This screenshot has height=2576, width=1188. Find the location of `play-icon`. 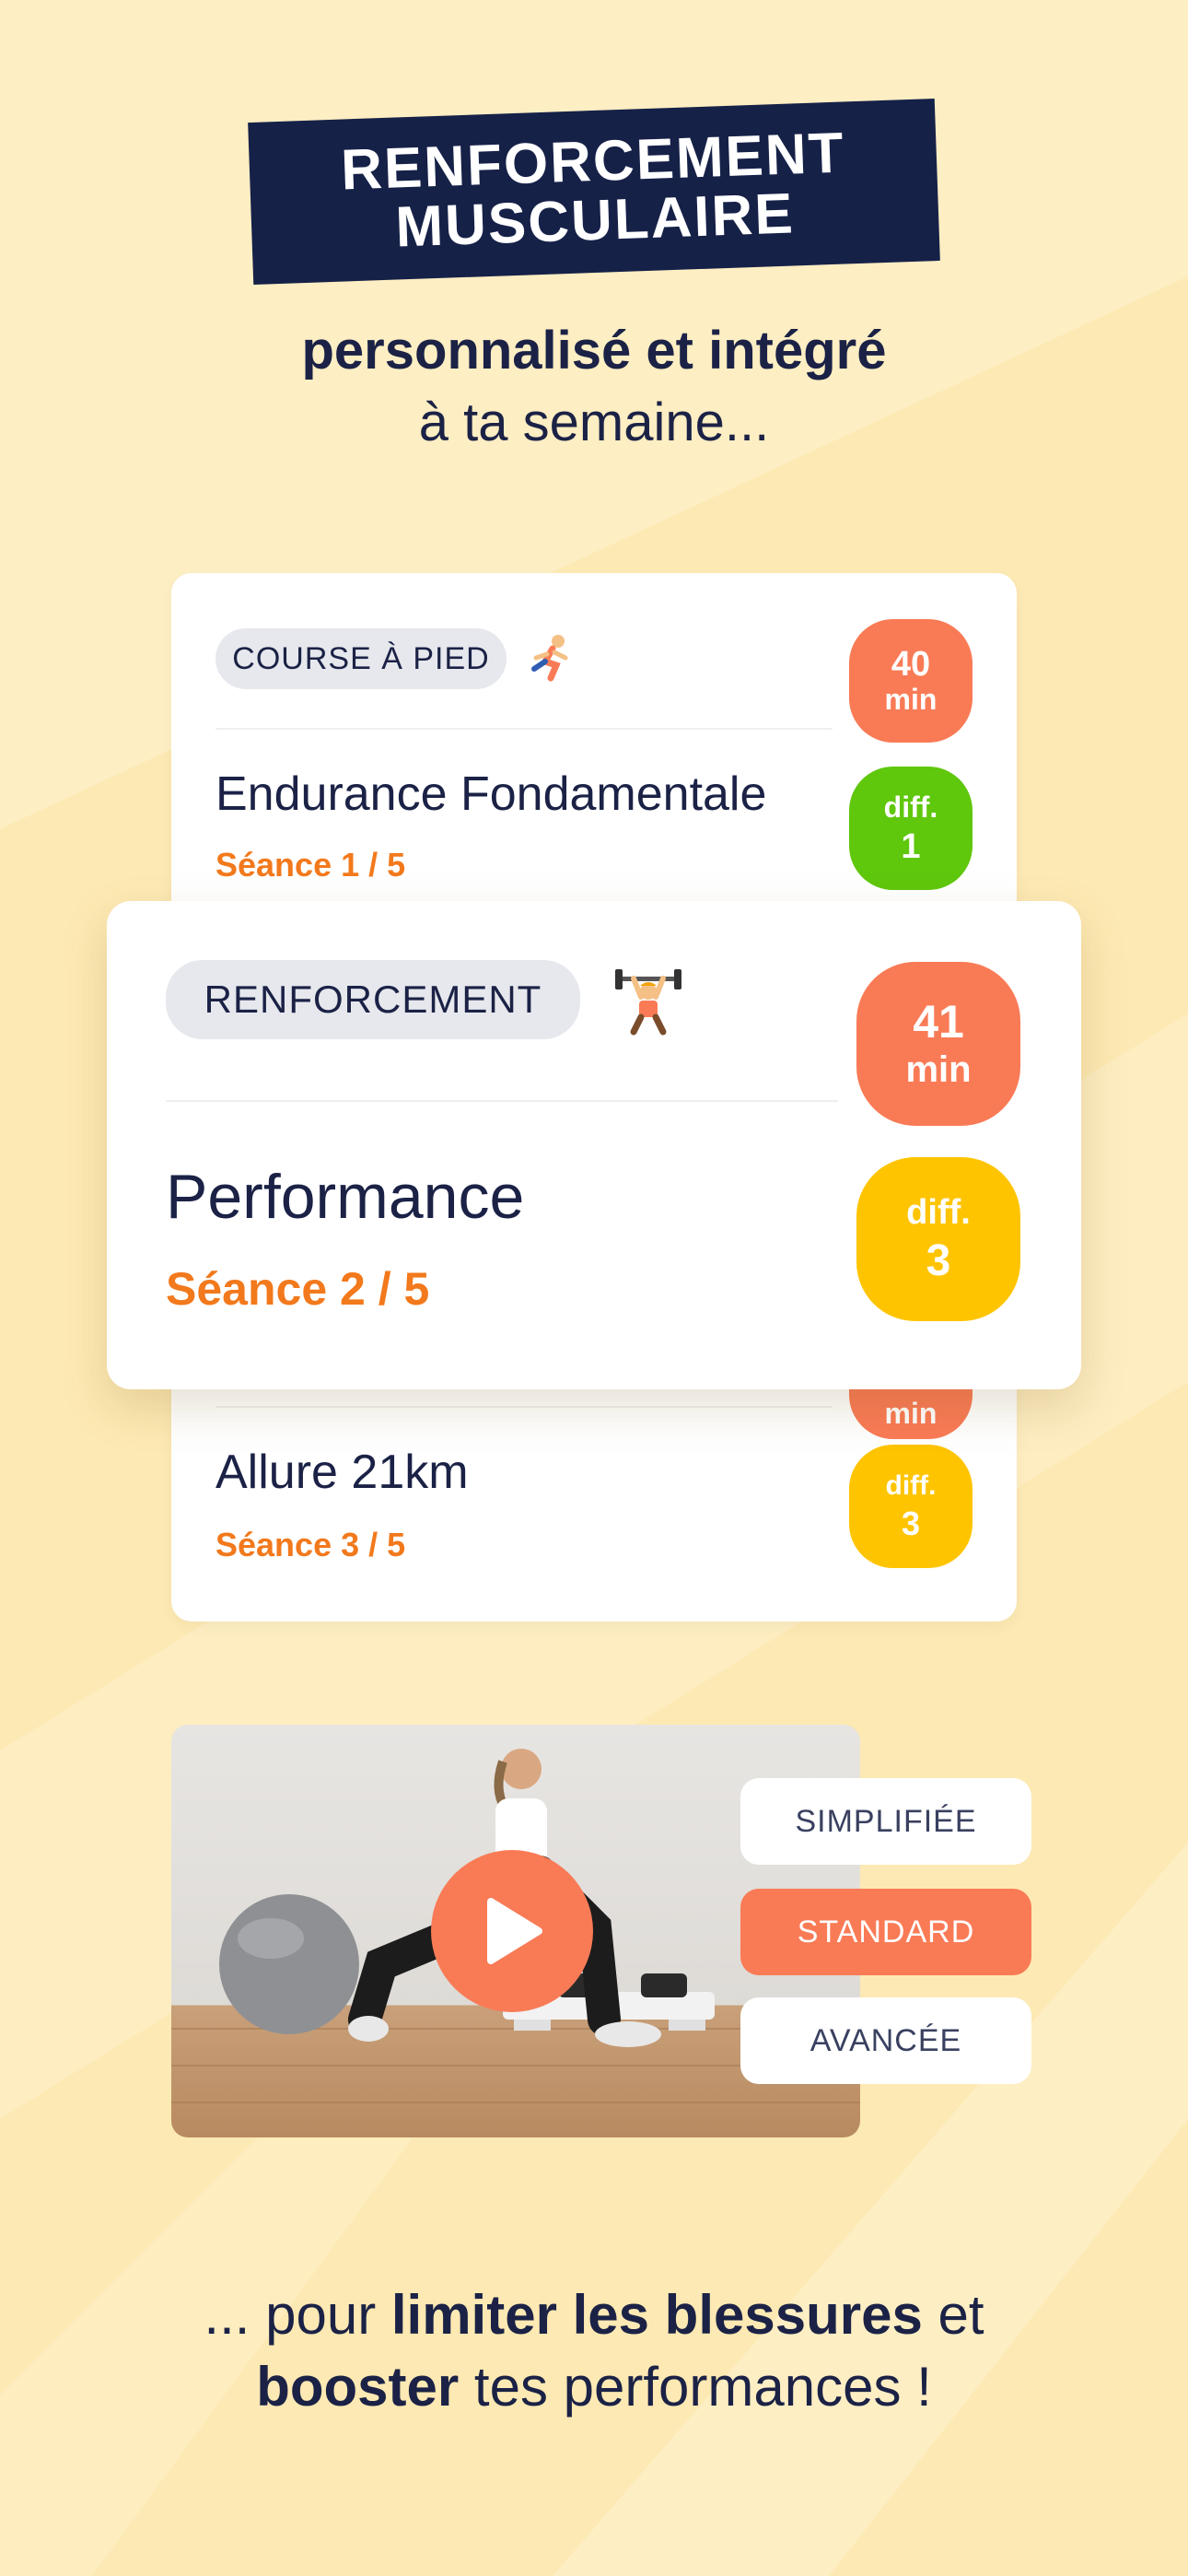

play-icon is located at coordinates (514, 1931).